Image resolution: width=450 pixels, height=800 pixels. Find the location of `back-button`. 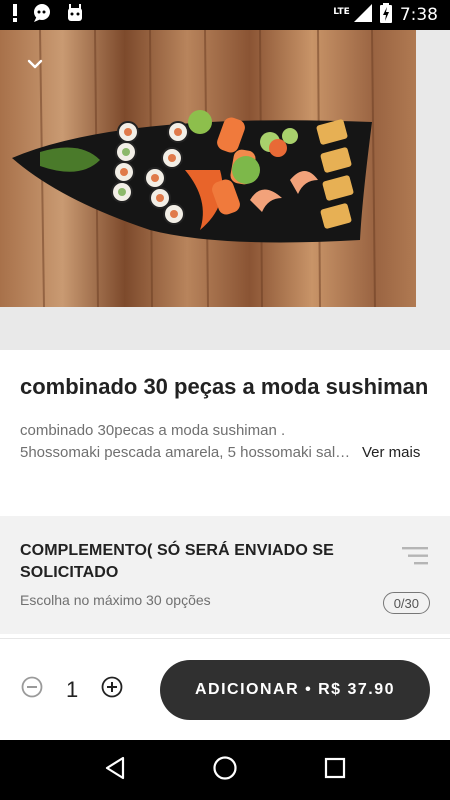

back-button is located at coordinates (115, 770).